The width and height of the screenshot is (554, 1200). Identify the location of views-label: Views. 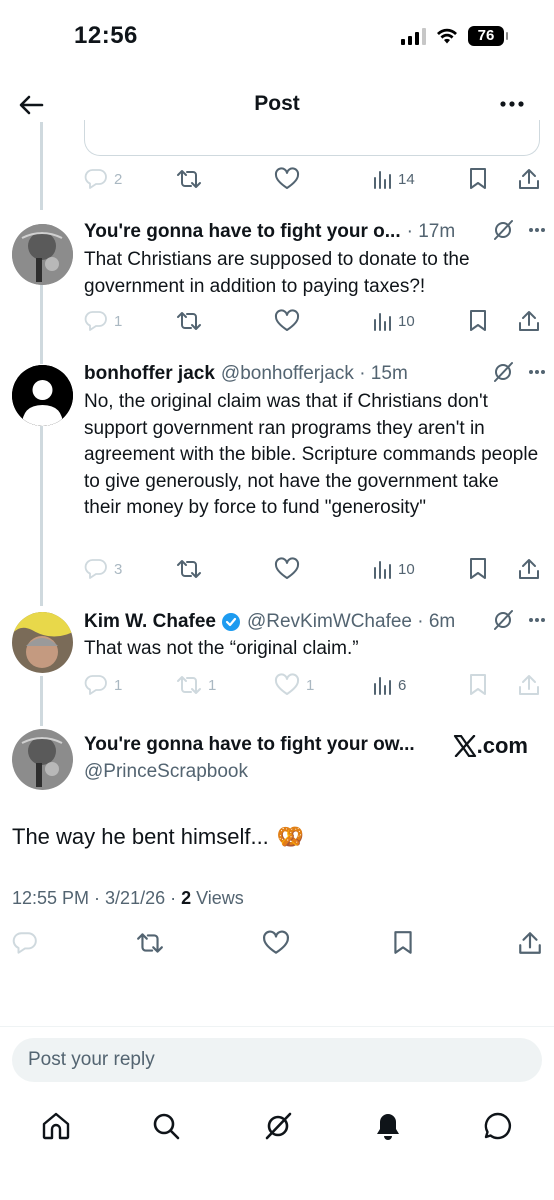
(217, 898).